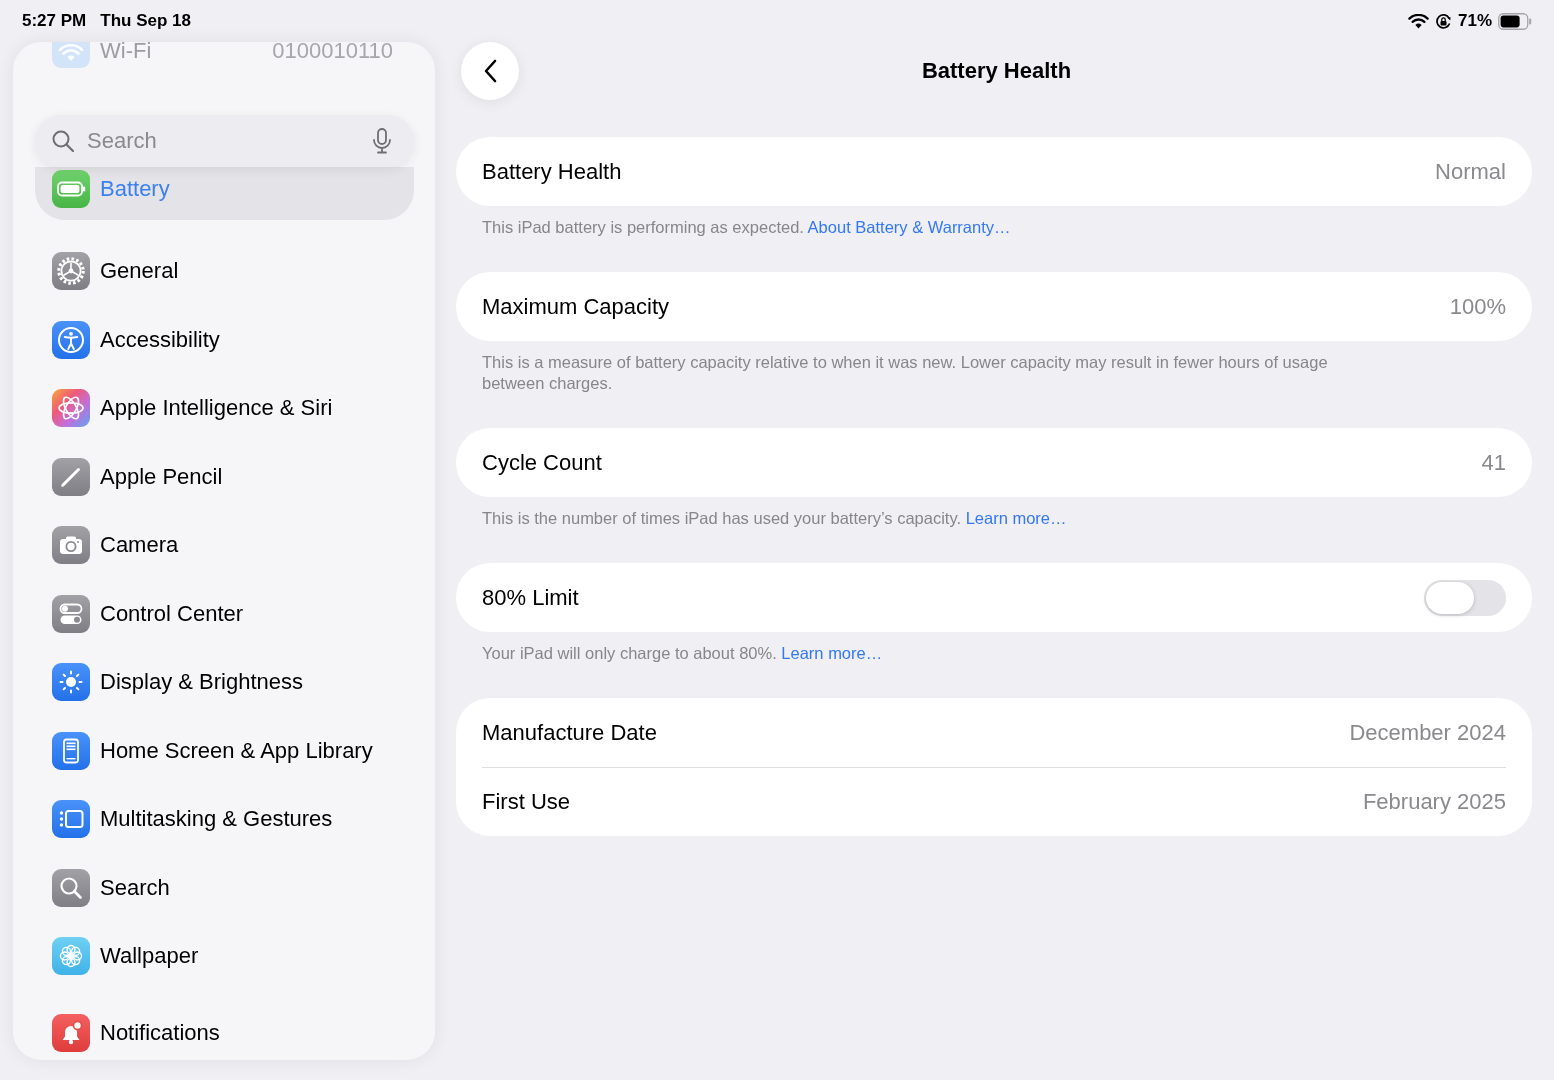  Describe the element at coordinates (71, 682) in the screenshot. I see `sun-icon` at that location.